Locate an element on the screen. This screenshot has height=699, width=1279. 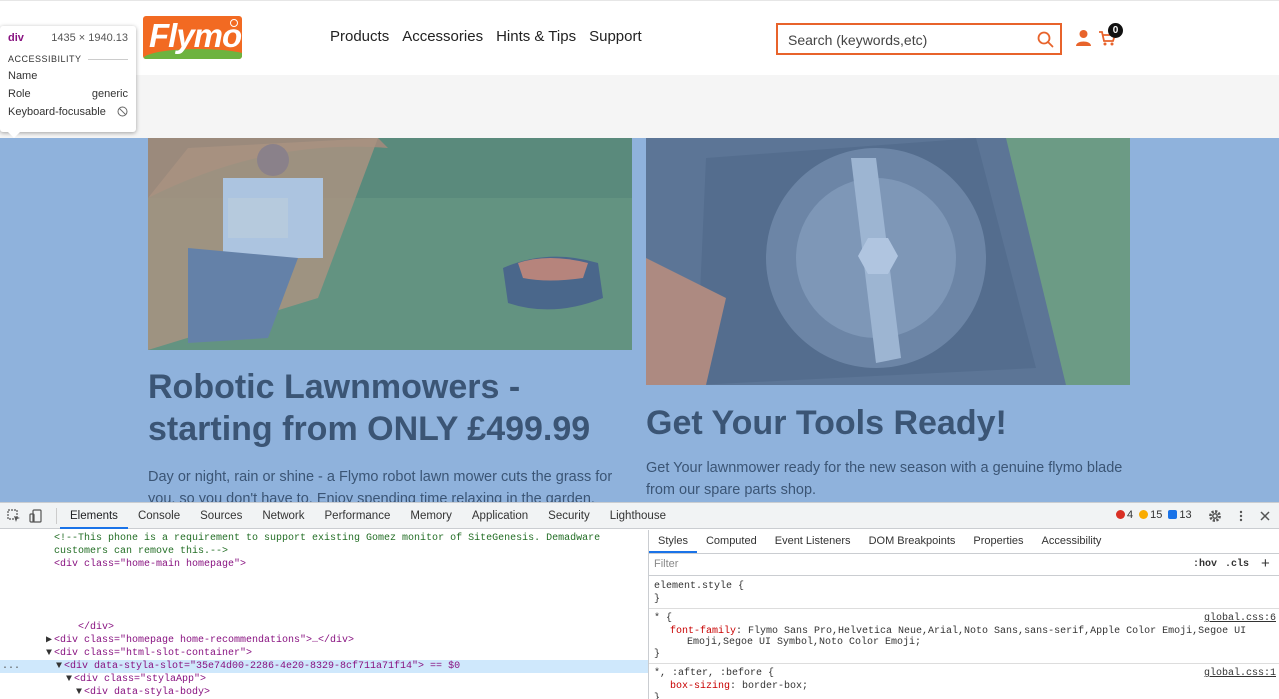
inspect-element-icon is located at coordinates (14, 516).